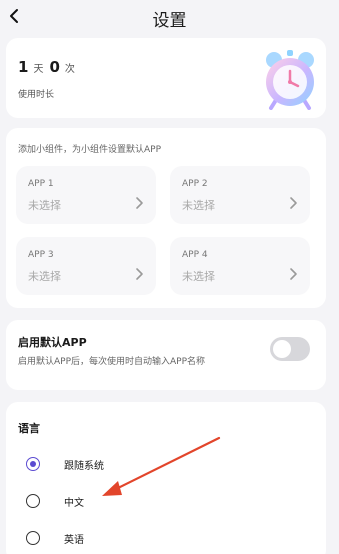  I want to click on language-option-label: 跟随系统, so click(84, 466).